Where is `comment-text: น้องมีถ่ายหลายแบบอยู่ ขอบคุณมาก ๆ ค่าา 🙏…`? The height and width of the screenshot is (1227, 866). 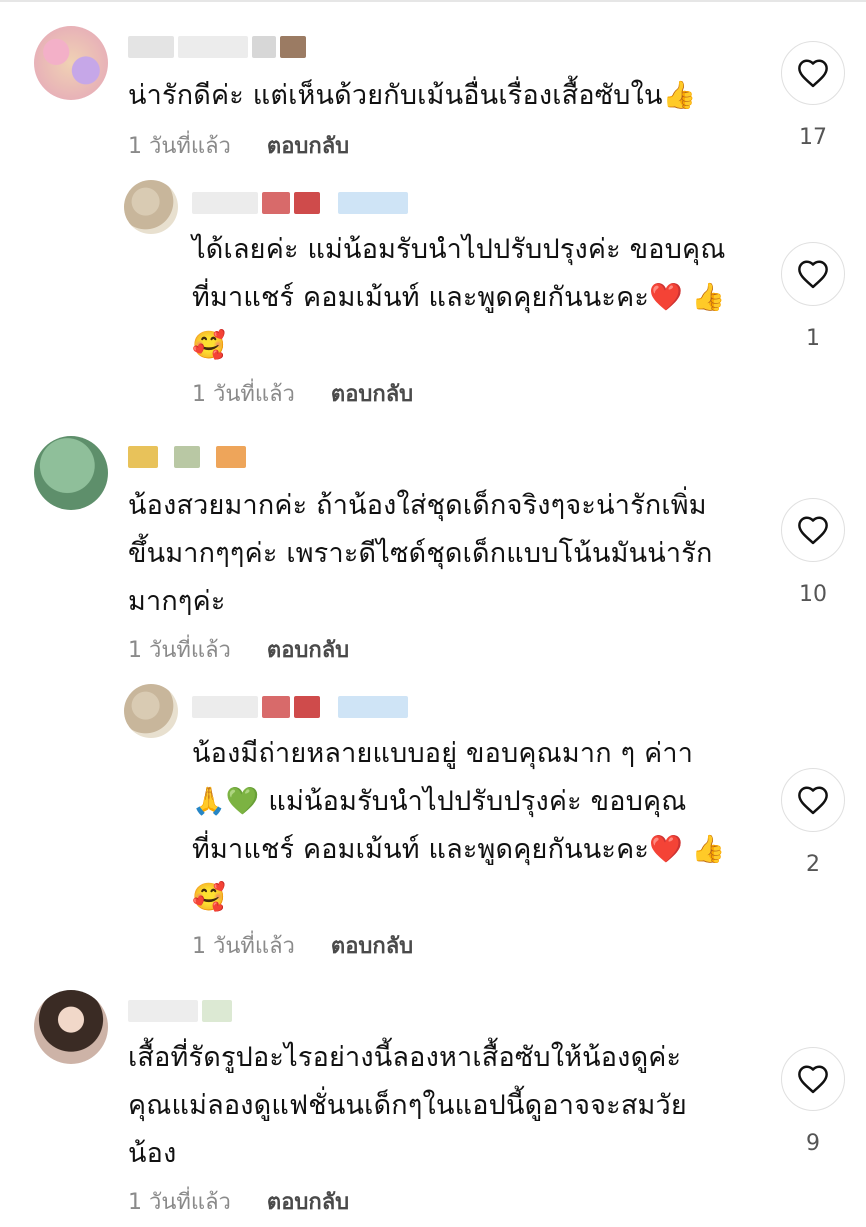 comment-text: น้องมีถ่ายหลายแบบอยู่ ขอบคุณมาก ๆ ค่าา 🙏… is located at coordinates (459, 825).